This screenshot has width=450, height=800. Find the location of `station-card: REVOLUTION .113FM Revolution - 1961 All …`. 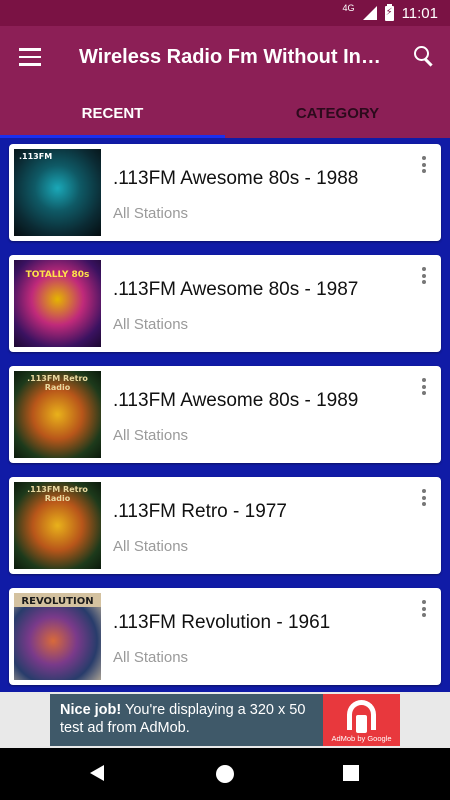

station-card: REVOLUTION .113FM Revolution - 1961 All … is located at coordinates (225, 636).